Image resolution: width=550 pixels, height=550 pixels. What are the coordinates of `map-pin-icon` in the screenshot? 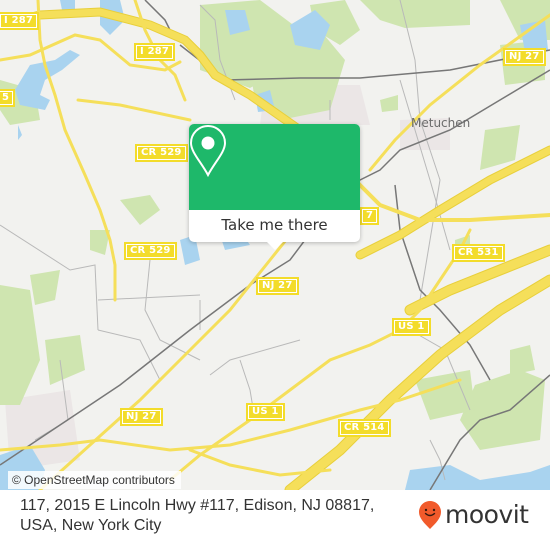 It's located at (208, 151).